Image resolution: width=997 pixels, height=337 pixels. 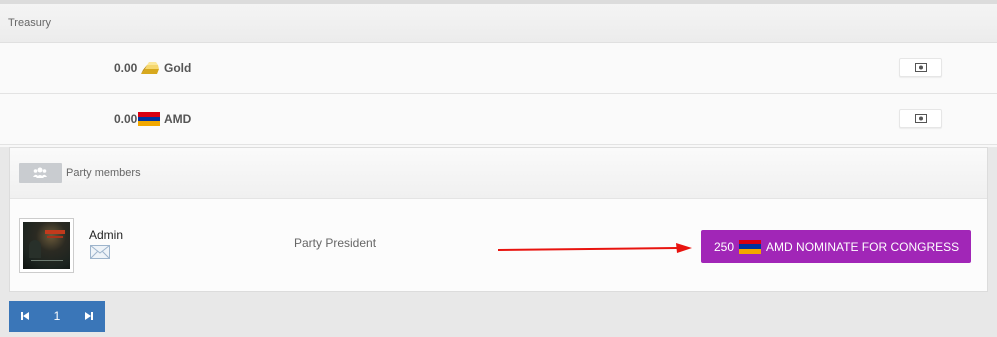 I want to click on last-page-button, so click(x=89, y=316).